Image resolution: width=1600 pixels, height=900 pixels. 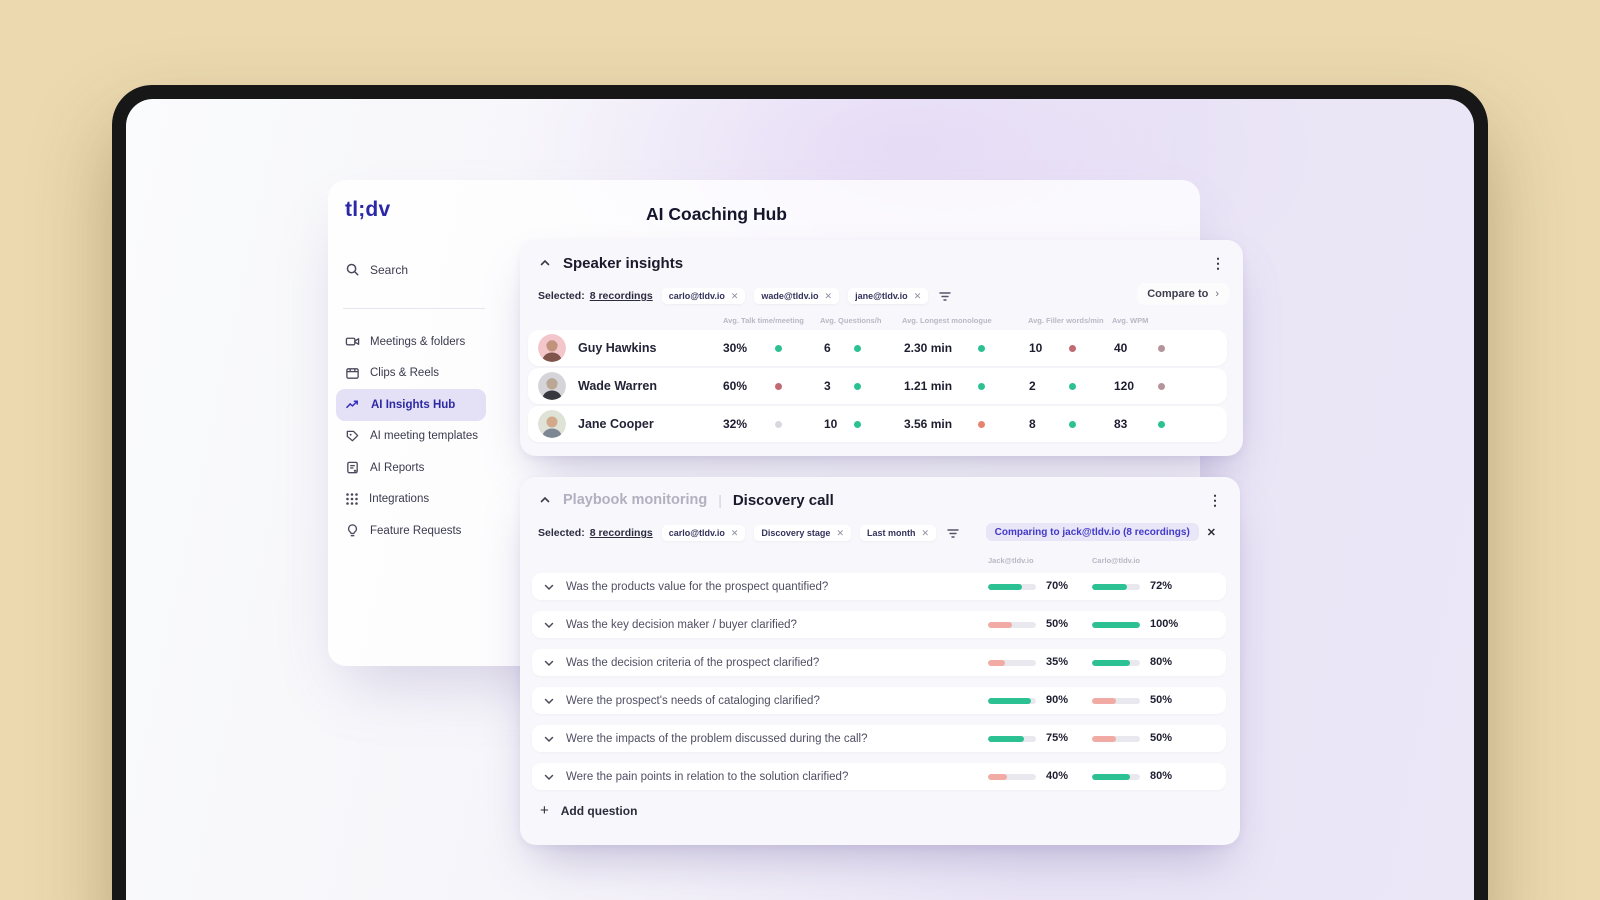 I want to click on filter-chip-label: Last month, so click(x=891, y=533).